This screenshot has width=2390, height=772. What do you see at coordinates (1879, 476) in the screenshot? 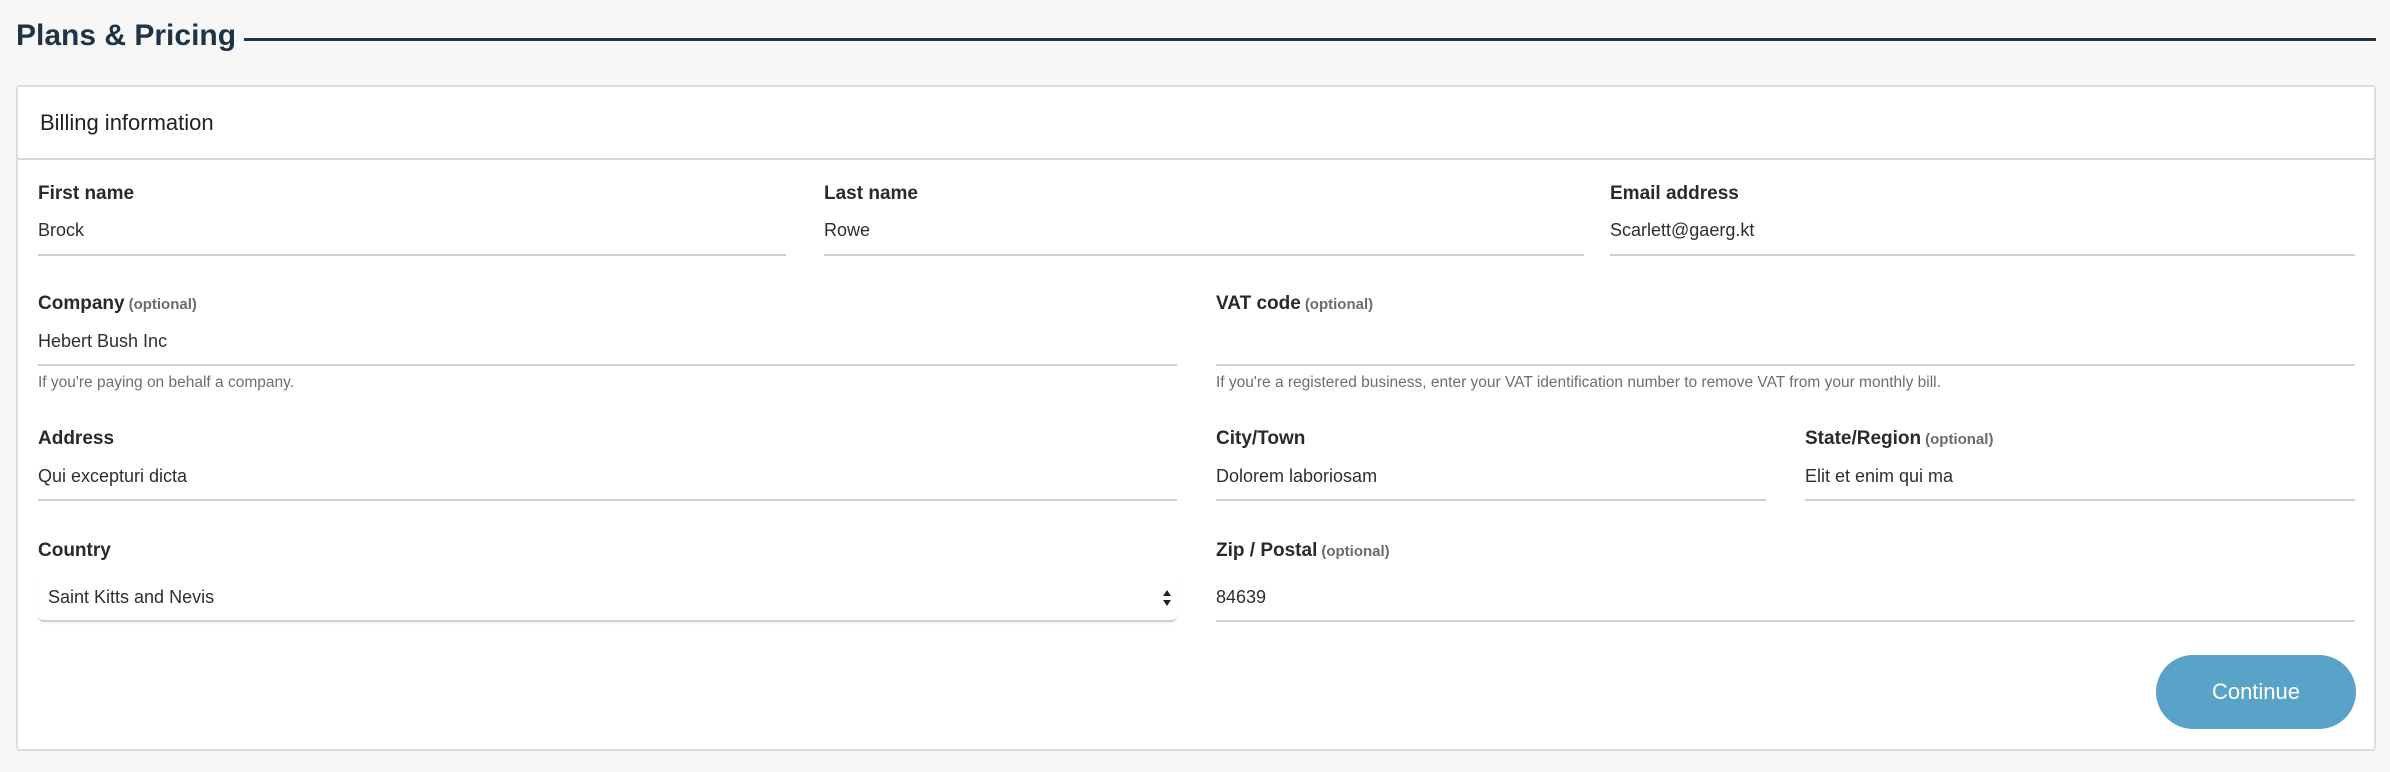
I see `state-input: Elit et enim qui ma` at bounding box center [1879, 476].